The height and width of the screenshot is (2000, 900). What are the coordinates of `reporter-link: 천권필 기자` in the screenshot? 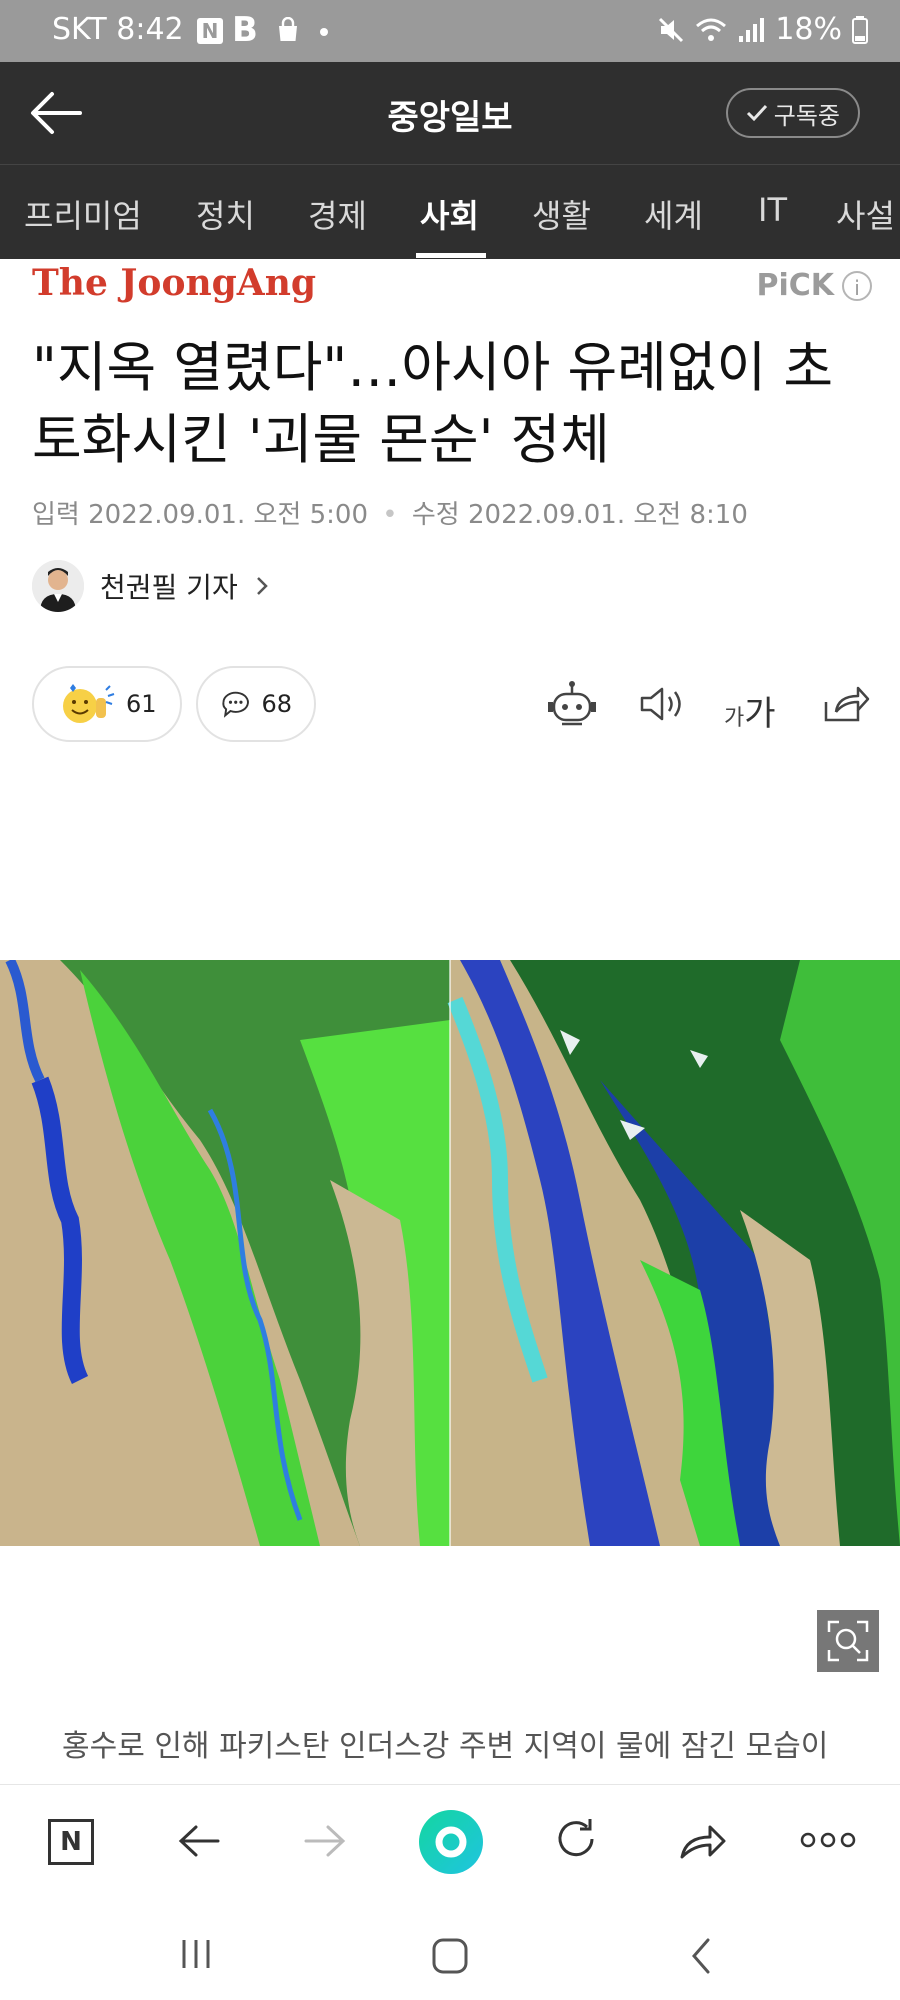 It's located at (151, 586).